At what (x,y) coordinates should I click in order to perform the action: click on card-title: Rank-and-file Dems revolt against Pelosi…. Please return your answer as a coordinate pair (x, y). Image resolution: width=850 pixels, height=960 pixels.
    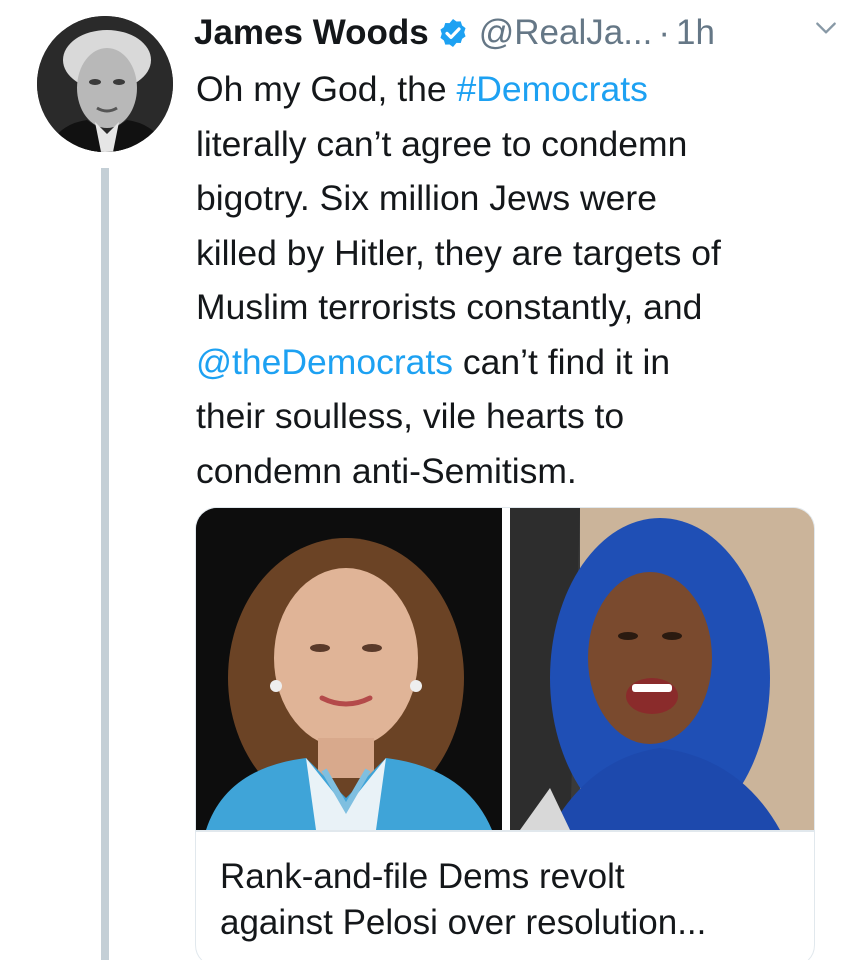
    Looking at the image, I should click on (510, 900).